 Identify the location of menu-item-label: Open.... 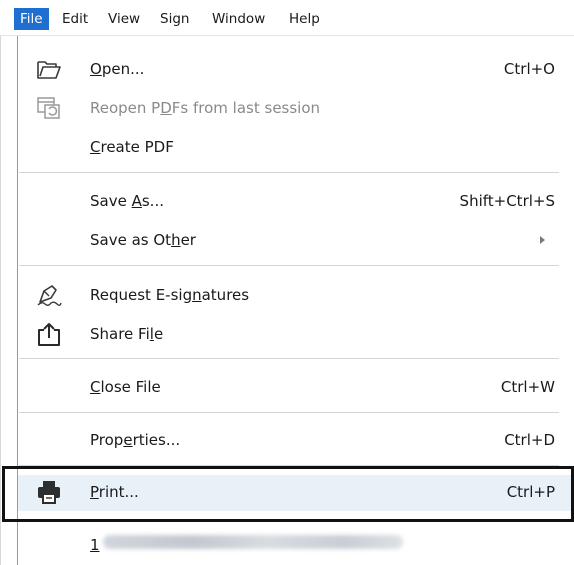
(117, 69).